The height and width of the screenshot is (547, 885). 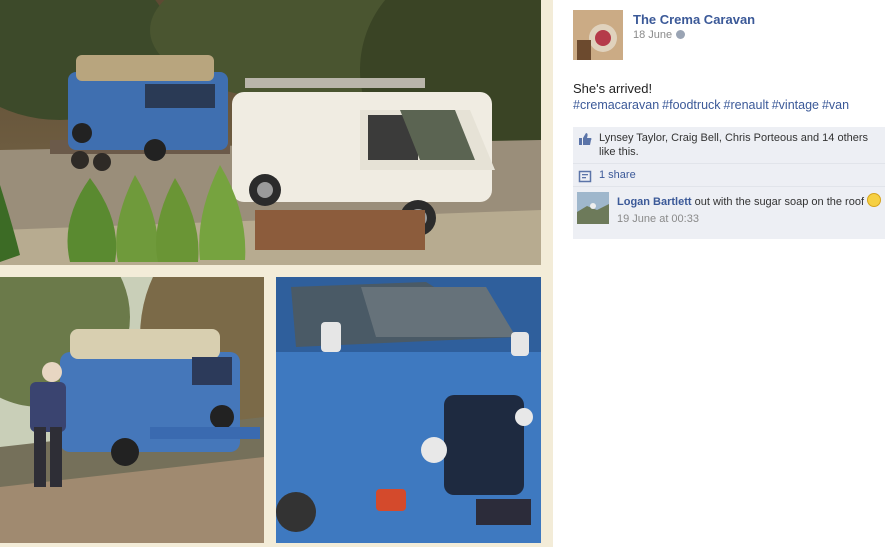 What do you see at coordinates (835, 105) in the screenshot?
I see `hashtag-link: #van` at bounding box center [835, 105].